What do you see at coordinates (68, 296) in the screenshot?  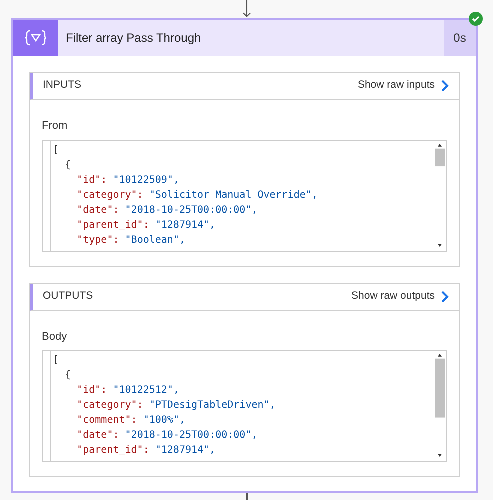 I see `section-title: OUTPUTS` at bounding box center [68, 296].